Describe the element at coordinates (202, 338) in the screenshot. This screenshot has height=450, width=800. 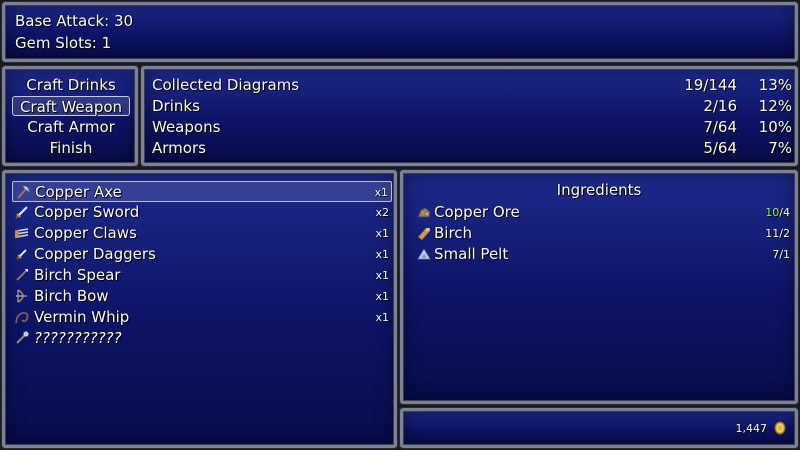
I see `list-item: ???????????` at that location.